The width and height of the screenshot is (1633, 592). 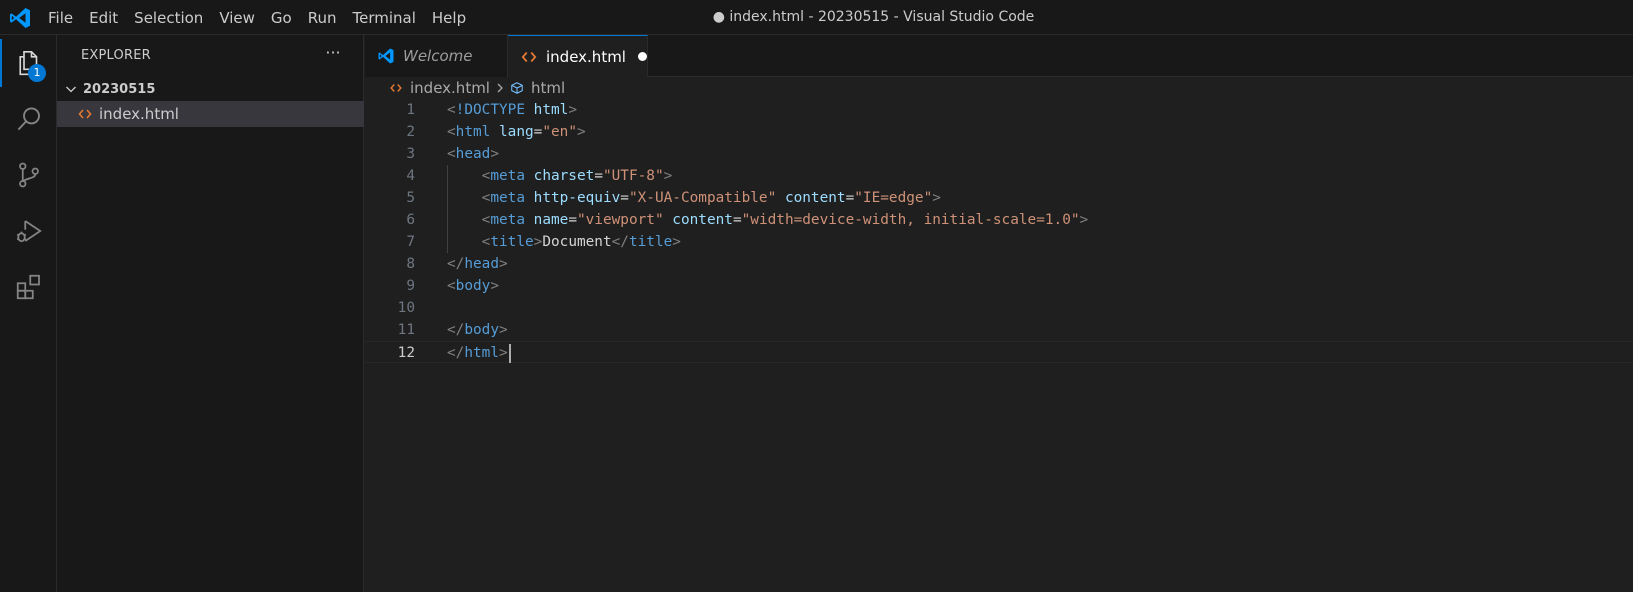 What do you see at coordinates (633, 176) in the screenshot?
I see `code-token: "UTF-8"` at bounding box center [633, 176].